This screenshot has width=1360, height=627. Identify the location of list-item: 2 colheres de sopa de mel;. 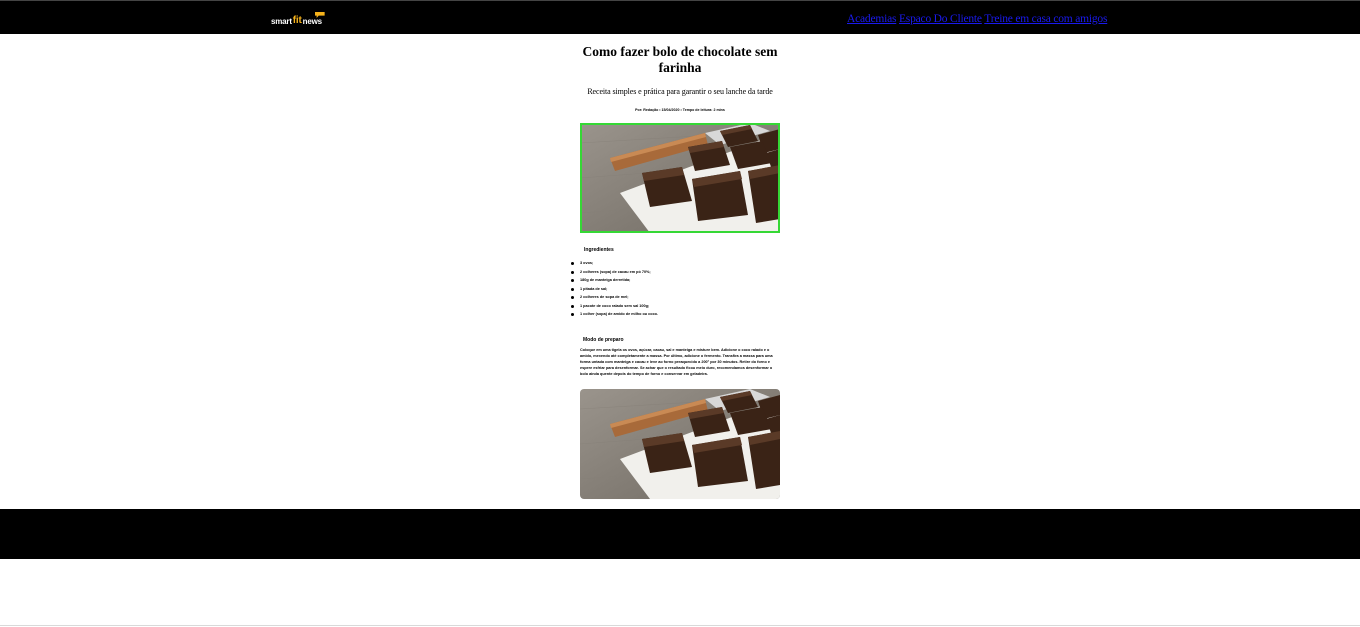
(614, 297).